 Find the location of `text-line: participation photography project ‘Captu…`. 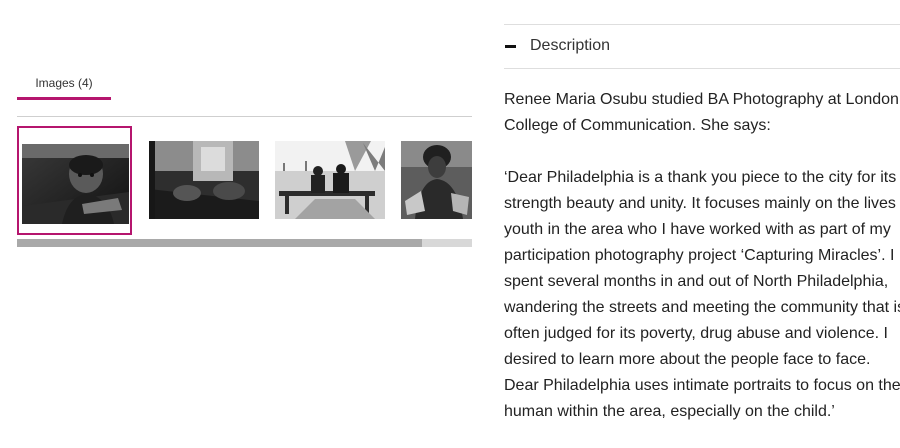

text-line: participation photography project ‘Captu… is located at coordinates (699, 255).